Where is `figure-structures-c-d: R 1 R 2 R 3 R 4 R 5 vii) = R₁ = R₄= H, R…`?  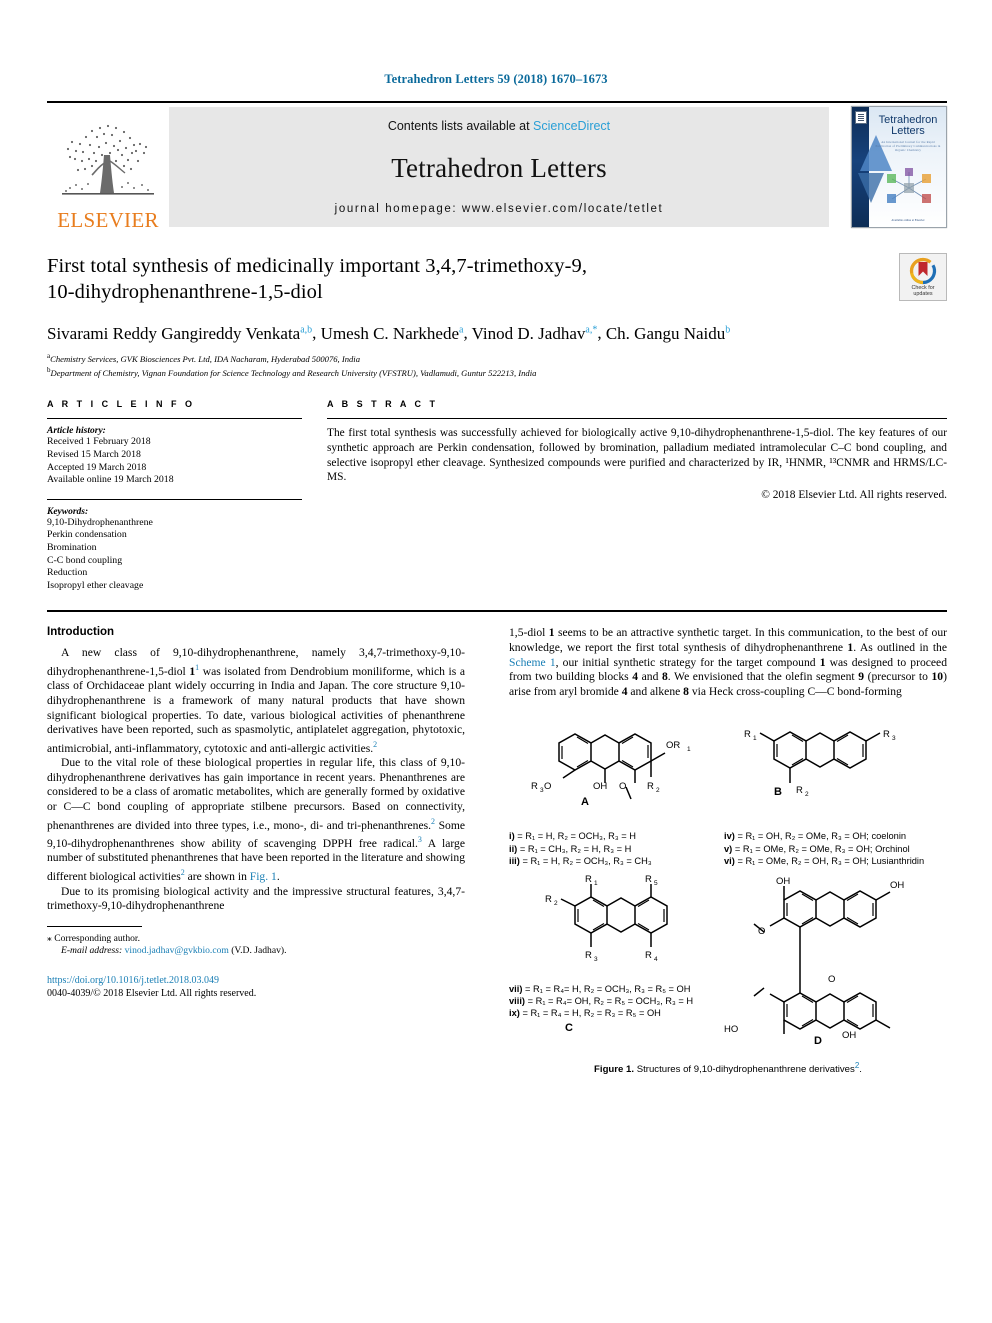
figure-structures-c-d: R 1 R 2 R 3 R 4 R 5 vii) = R₁ = R₄= H, R… is located at coordinates (728, 962).